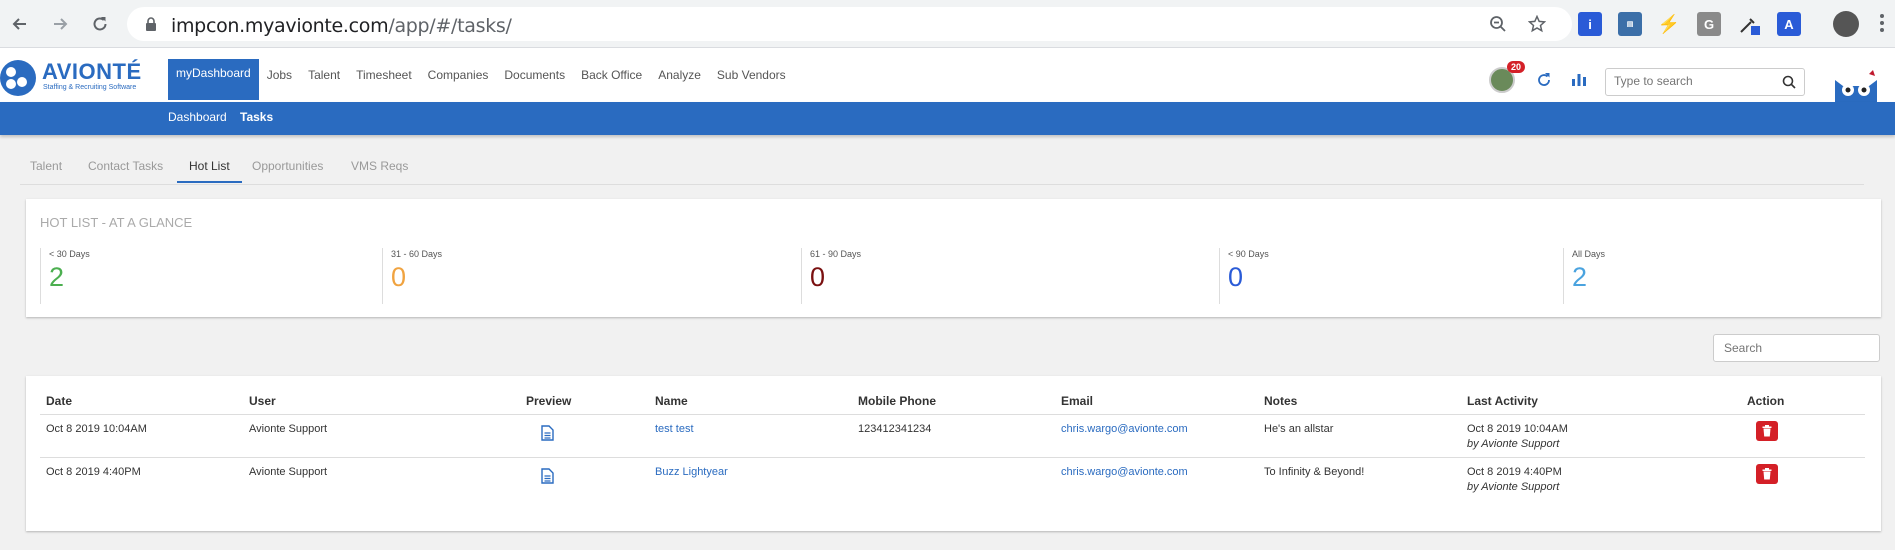 This screenshot has height=550, width=1895. Describe the element at coordinates (1590, 24) in the screenshot. I see `info-extension-icon: i` at that location.